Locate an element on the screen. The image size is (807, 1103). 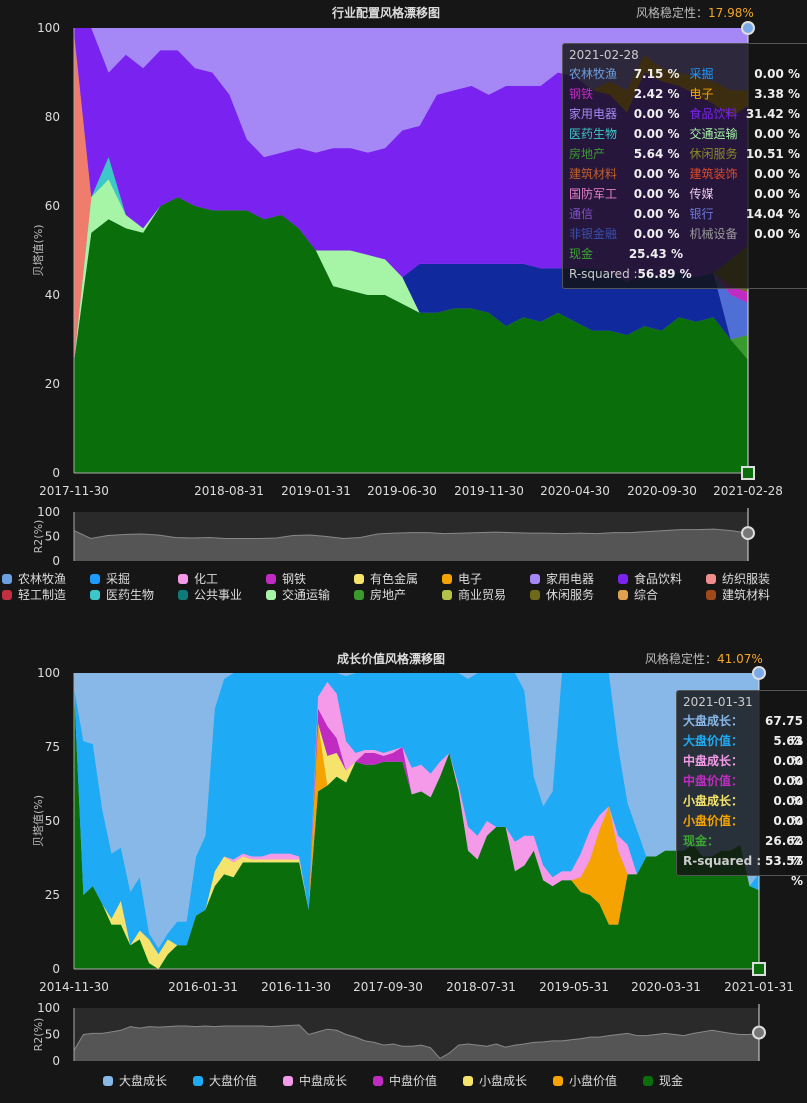
chart2-xtick-label: 2020-03-31 is located at coordinates (666, 987).